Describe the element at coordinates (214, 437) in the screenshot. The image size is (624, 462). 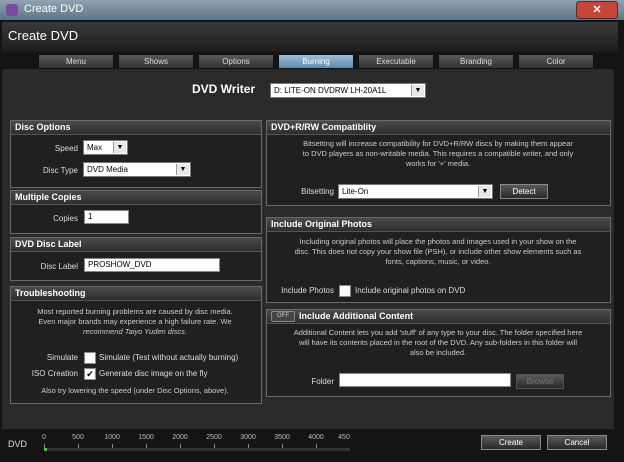
I see `ruler-tick-label: 2500` at that location.